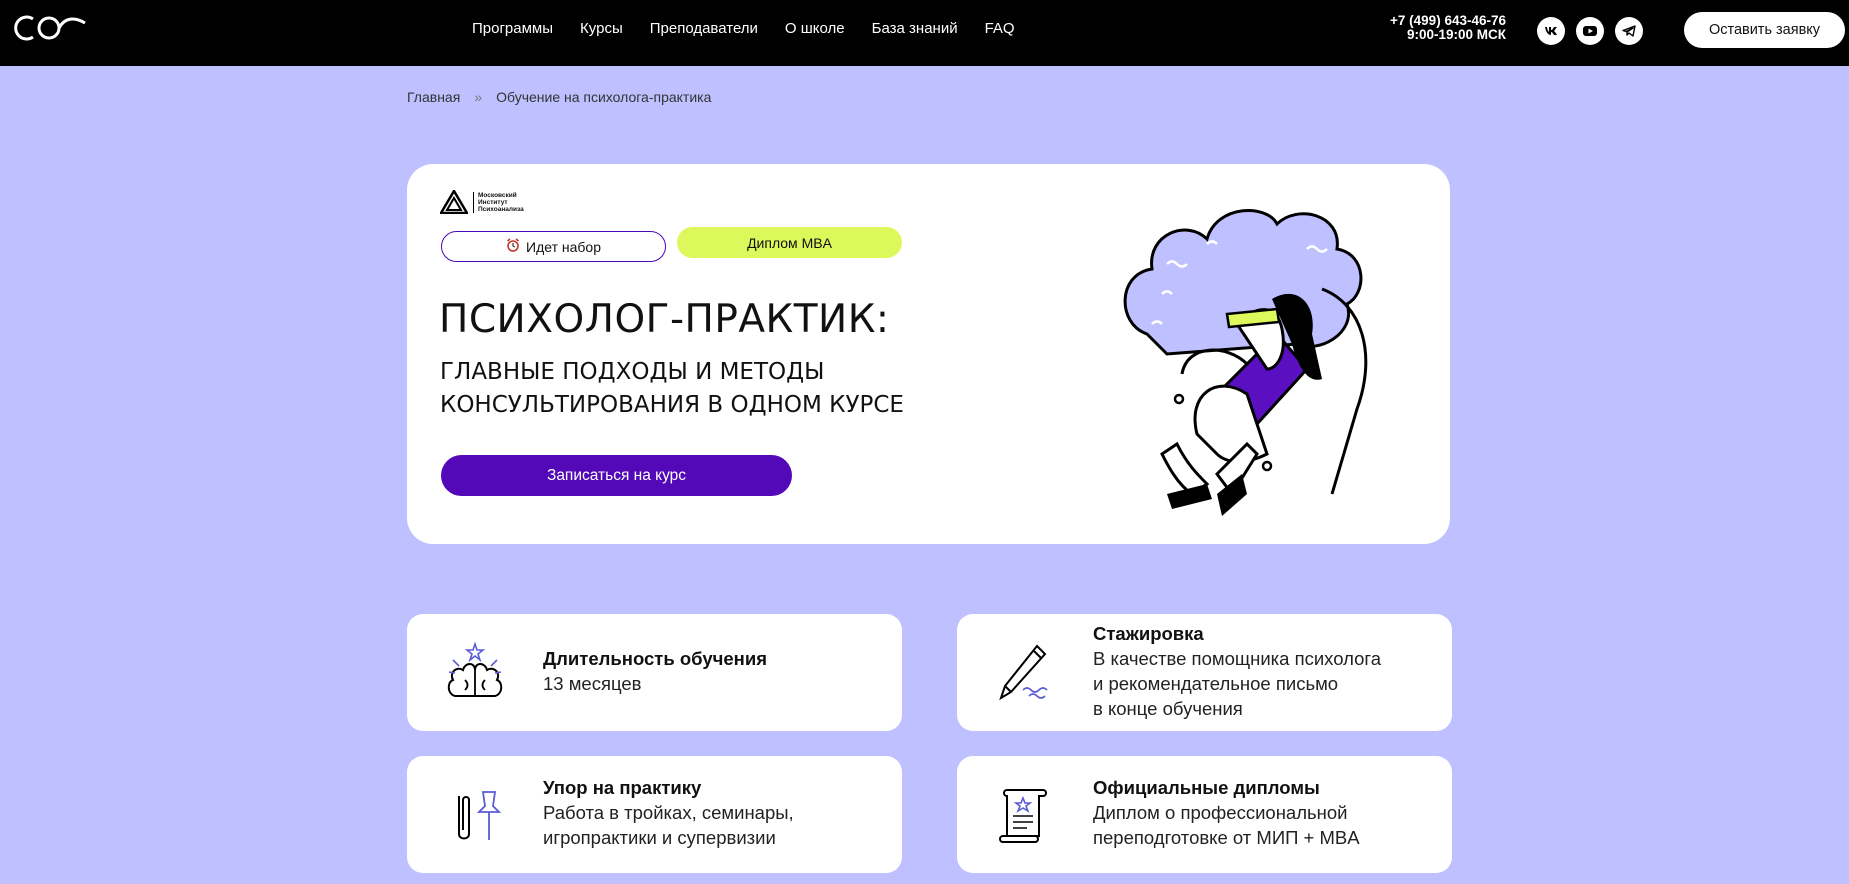  Describe the element at coordinates (664, 319) in the screenshot. I see `page-title: ПСИХОЛОГ-ПРАКТИК:` at that location.